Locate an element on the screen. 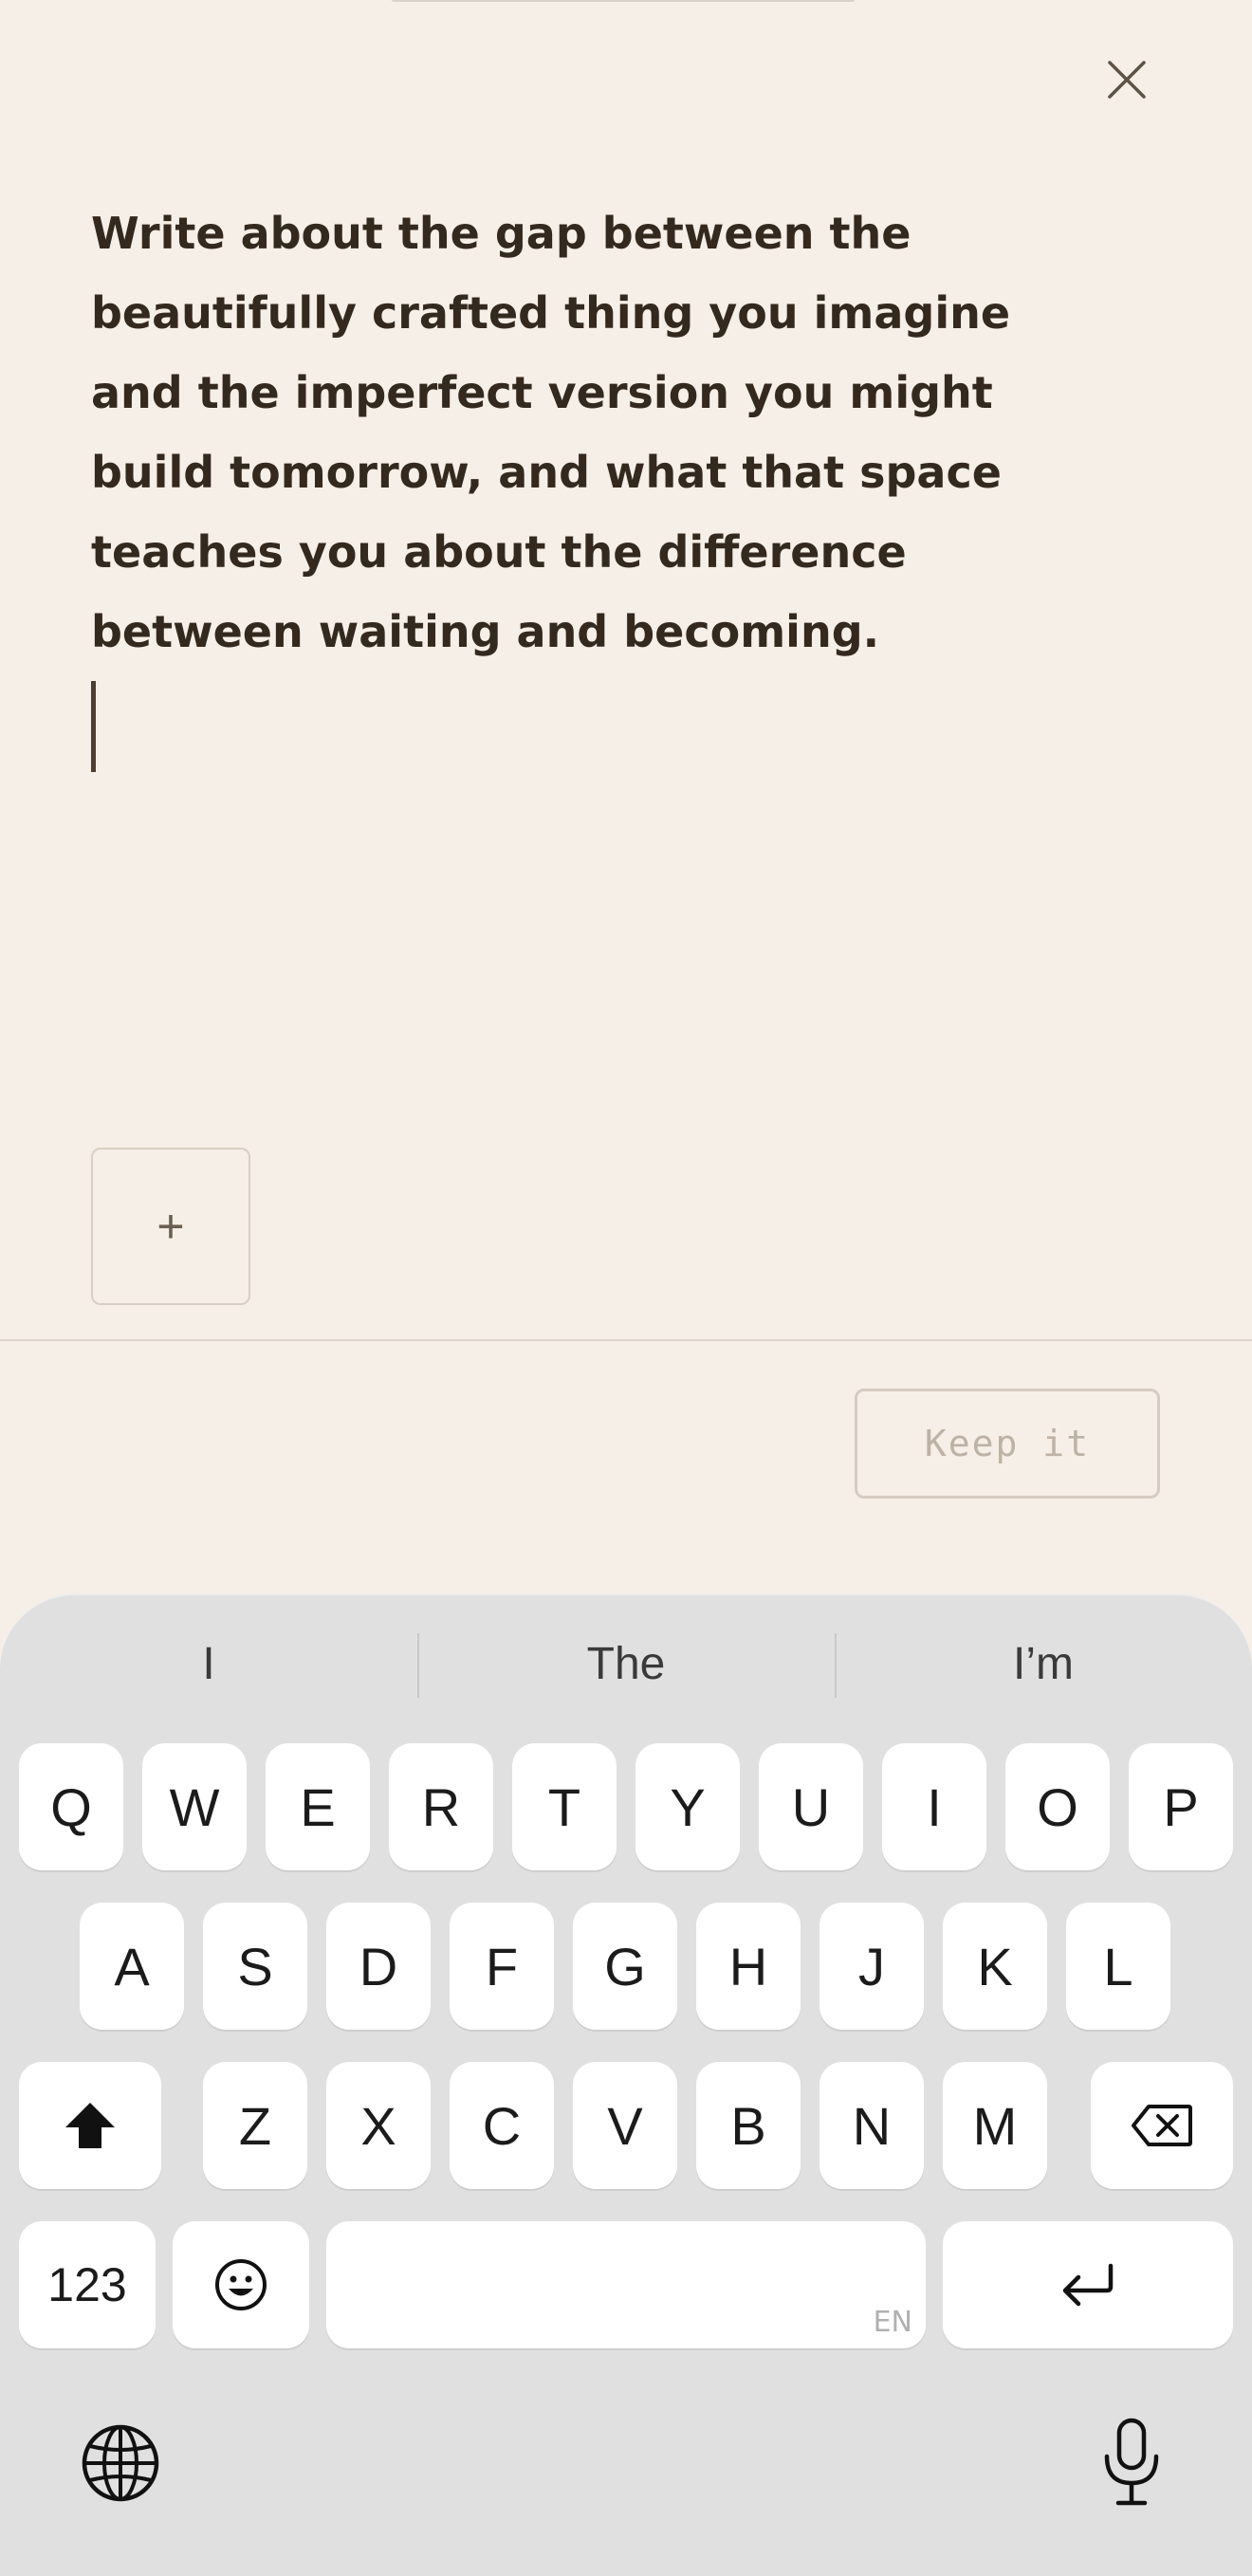  key-label: H is located at coordinates (748, 1966).